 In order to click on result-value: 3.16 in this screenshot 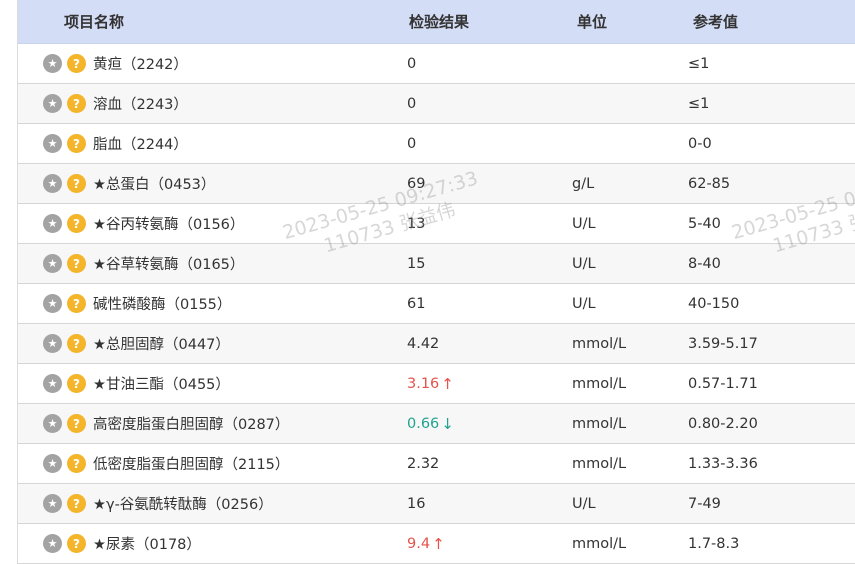, I will do `click(423, 383)`.